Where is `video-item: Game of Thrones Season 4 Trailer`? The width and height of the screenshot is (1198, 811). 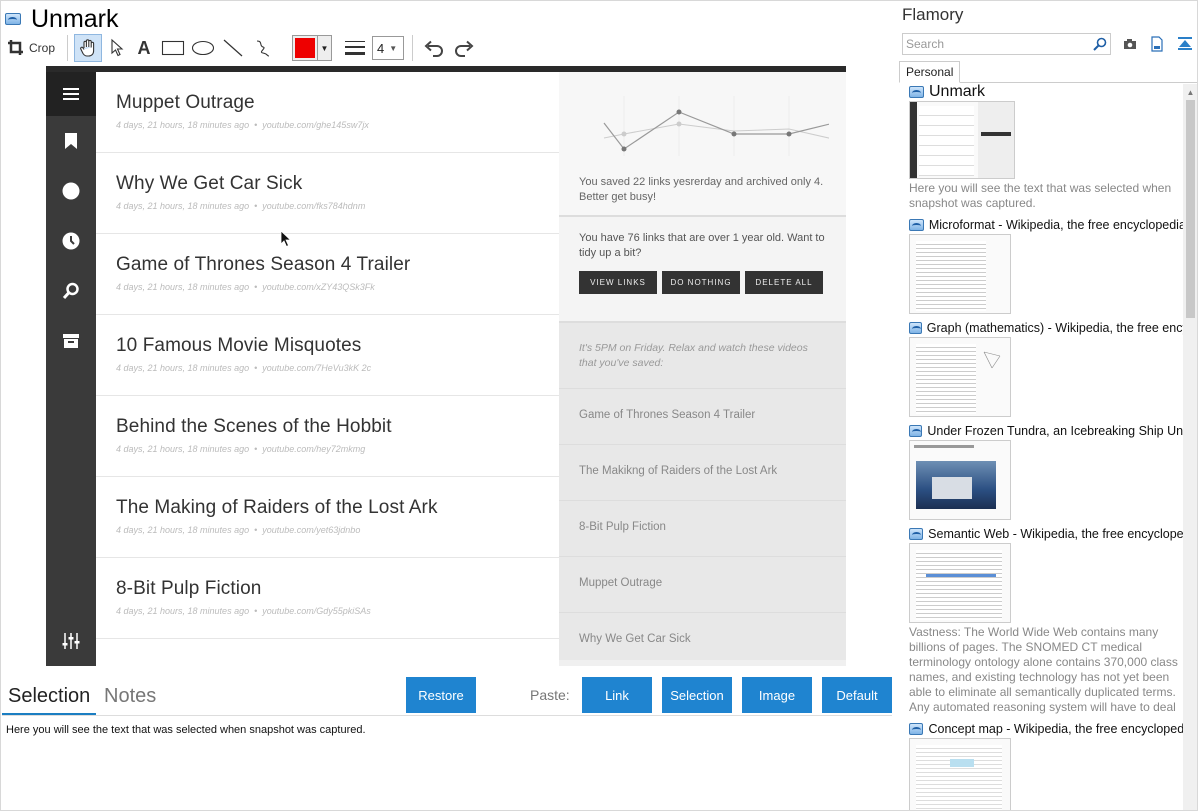
video-item: Game of Thrones Season 4 Trailer is located at coordinates (702, 417).